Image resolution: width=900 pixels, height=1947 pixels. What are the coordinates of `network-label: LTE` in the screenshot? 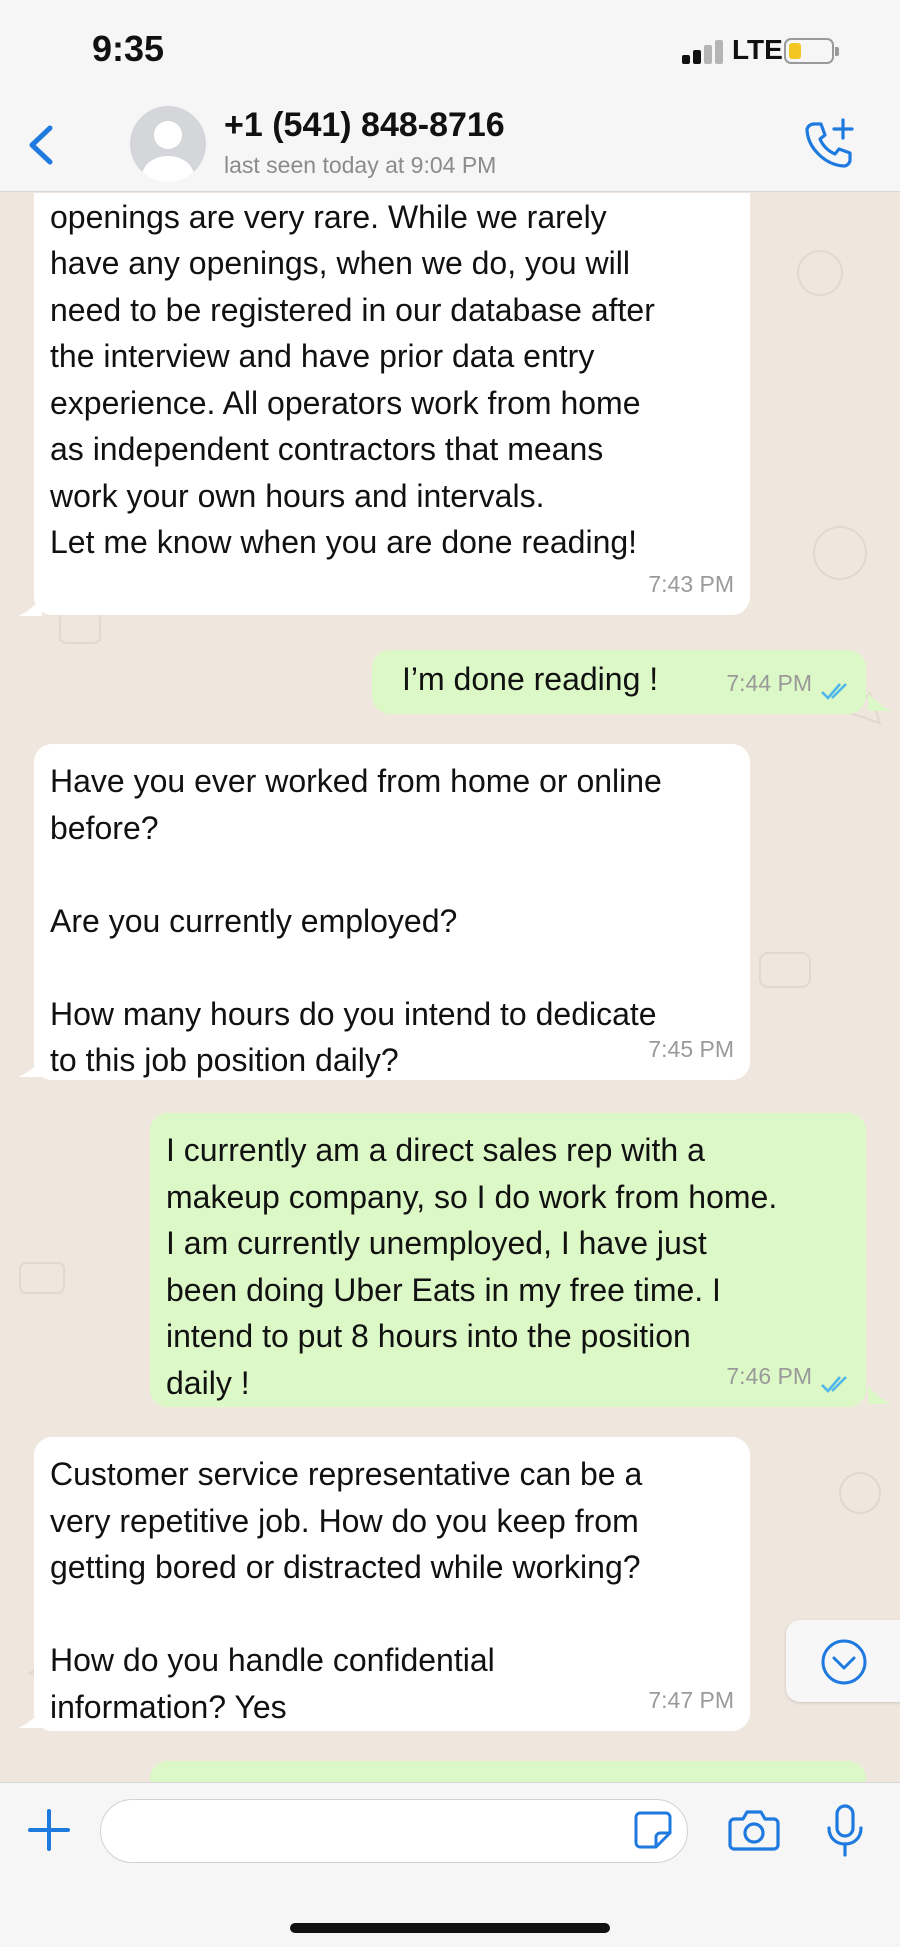 It's located at (757, 49).